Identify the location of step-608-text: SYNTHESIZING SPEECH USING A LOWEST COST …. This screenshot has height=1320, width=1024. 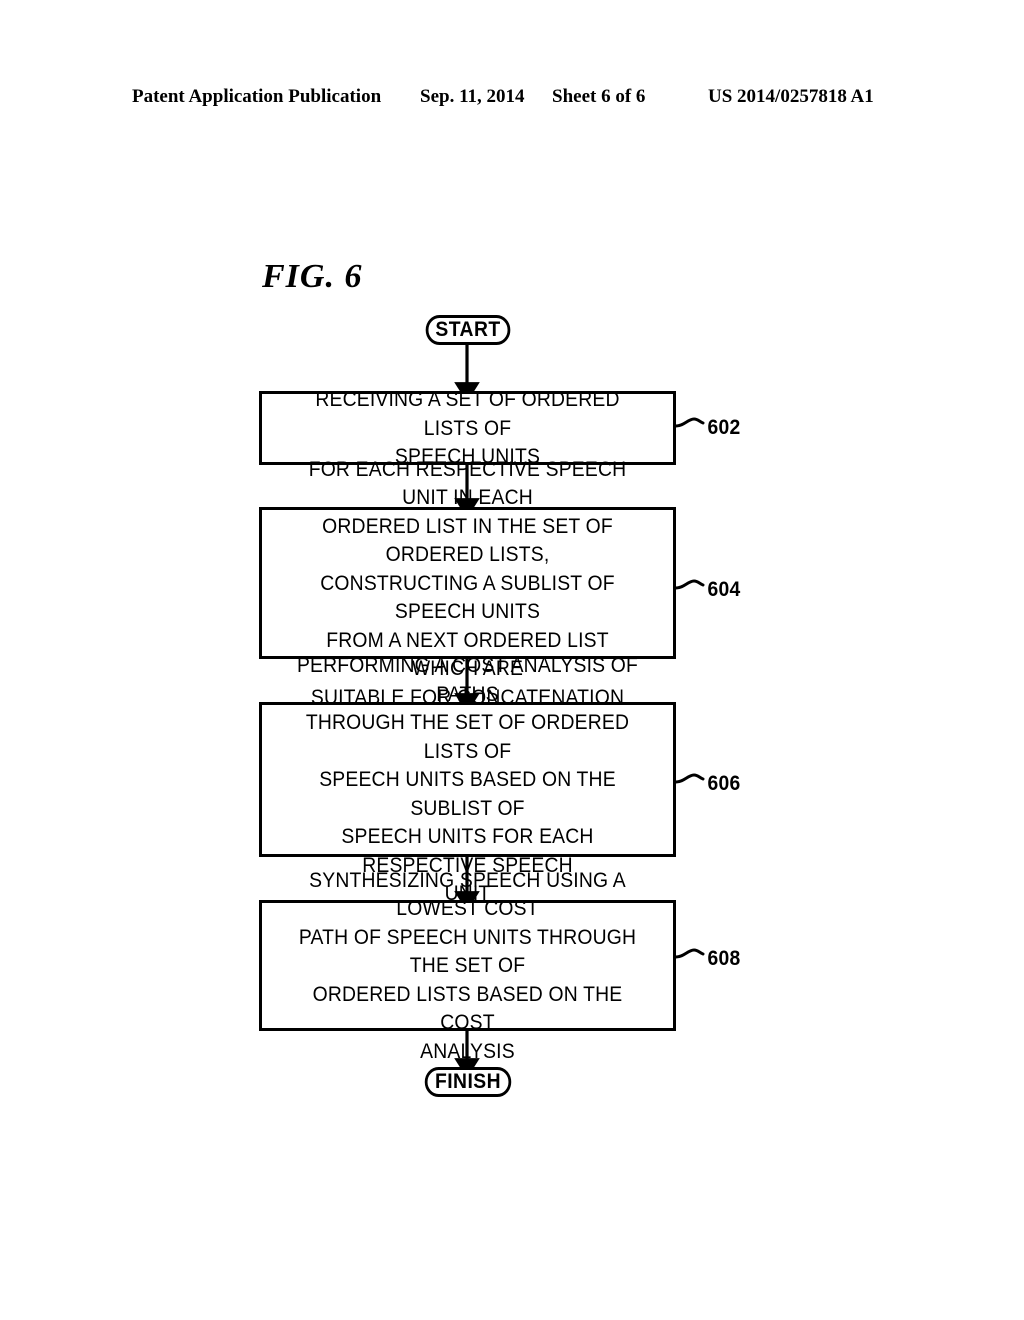
(467, 965).